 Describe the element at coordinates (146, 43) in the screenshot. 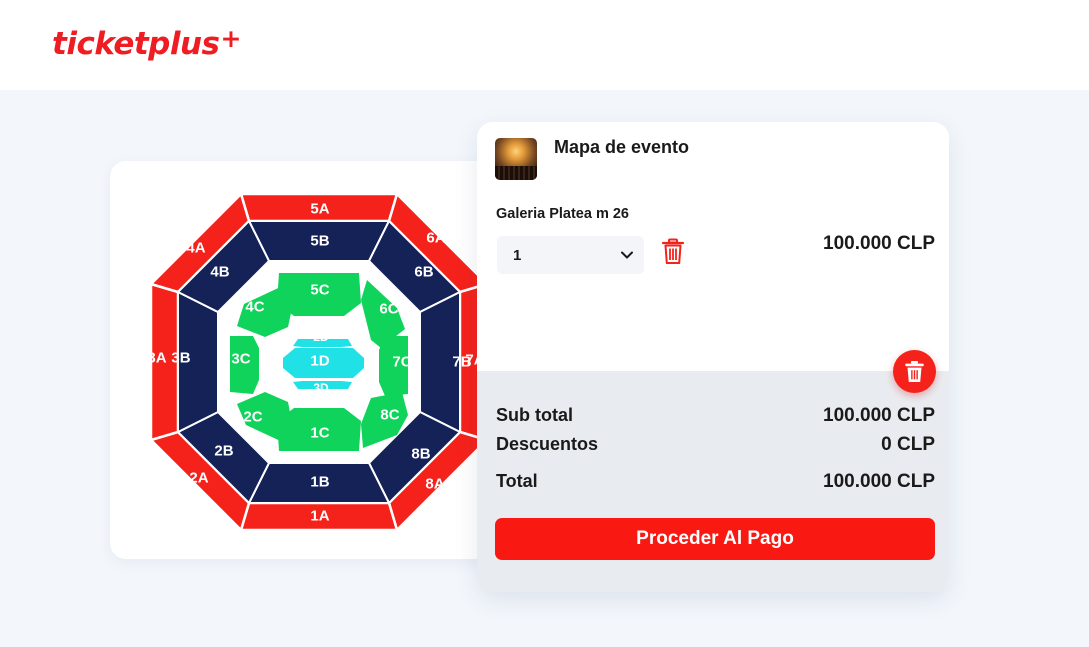

I see `ticketplus-logo: ticketplus+` at that location.